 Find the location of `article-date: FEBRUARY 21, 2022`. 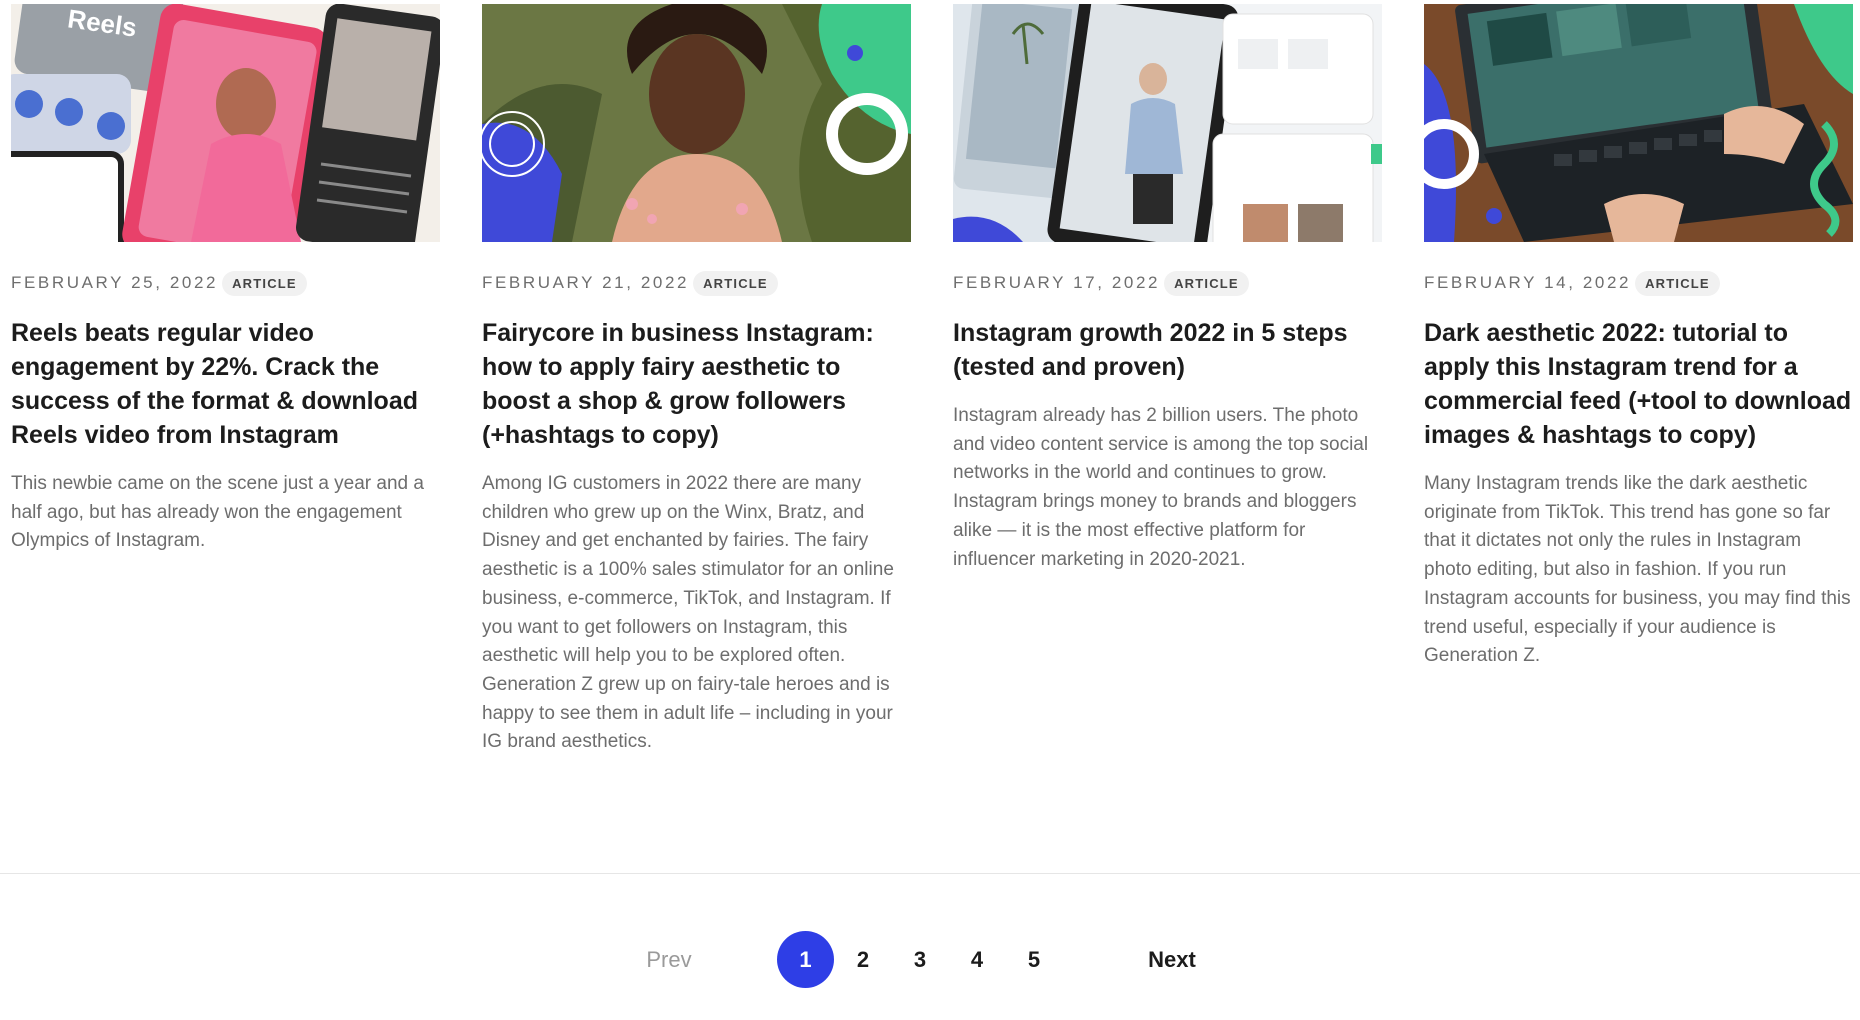

article-date: FEBRUARY 21, 2022 is located at coordinates (586, 282).